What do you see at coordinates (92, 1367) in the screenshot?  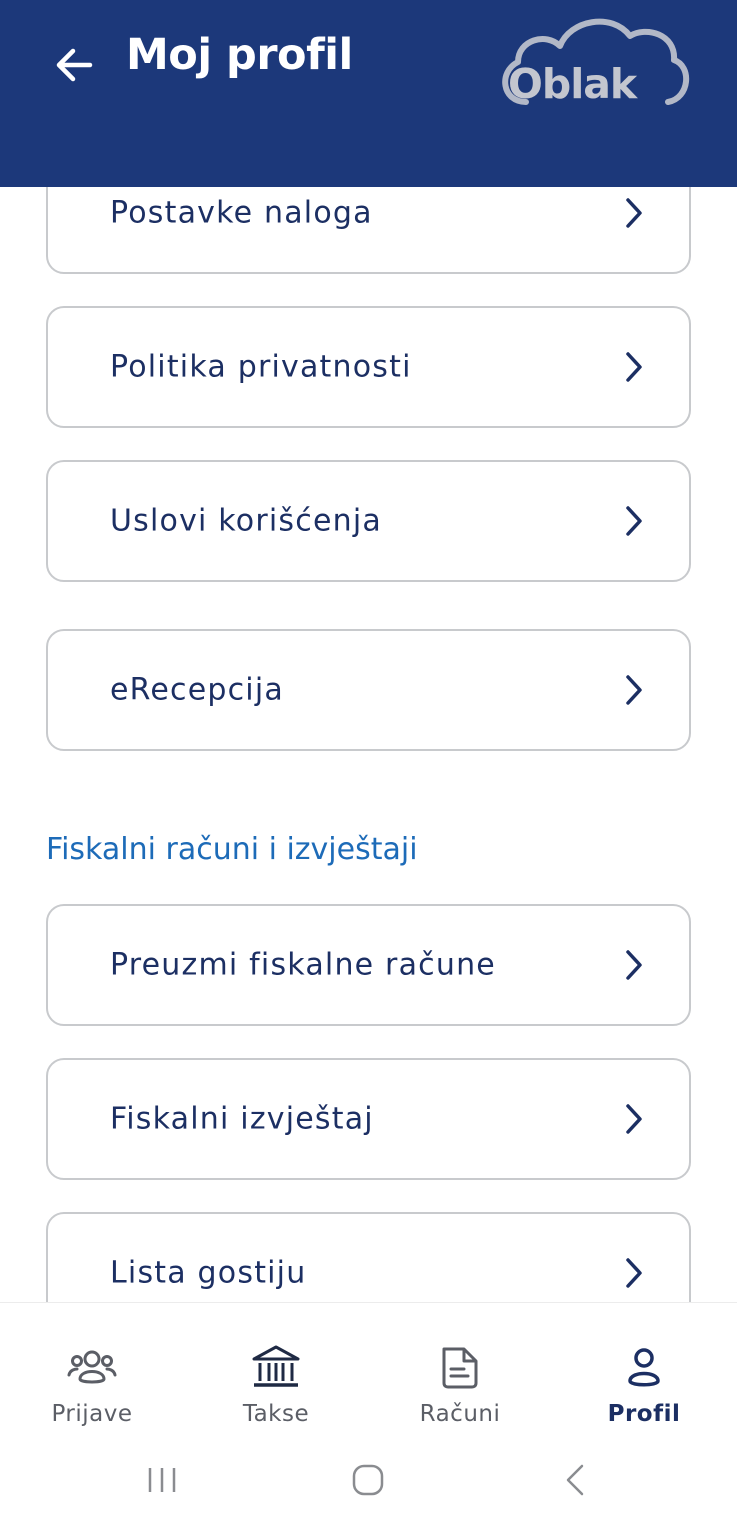 I see `users-icon` at bounding box center [92, 1367].